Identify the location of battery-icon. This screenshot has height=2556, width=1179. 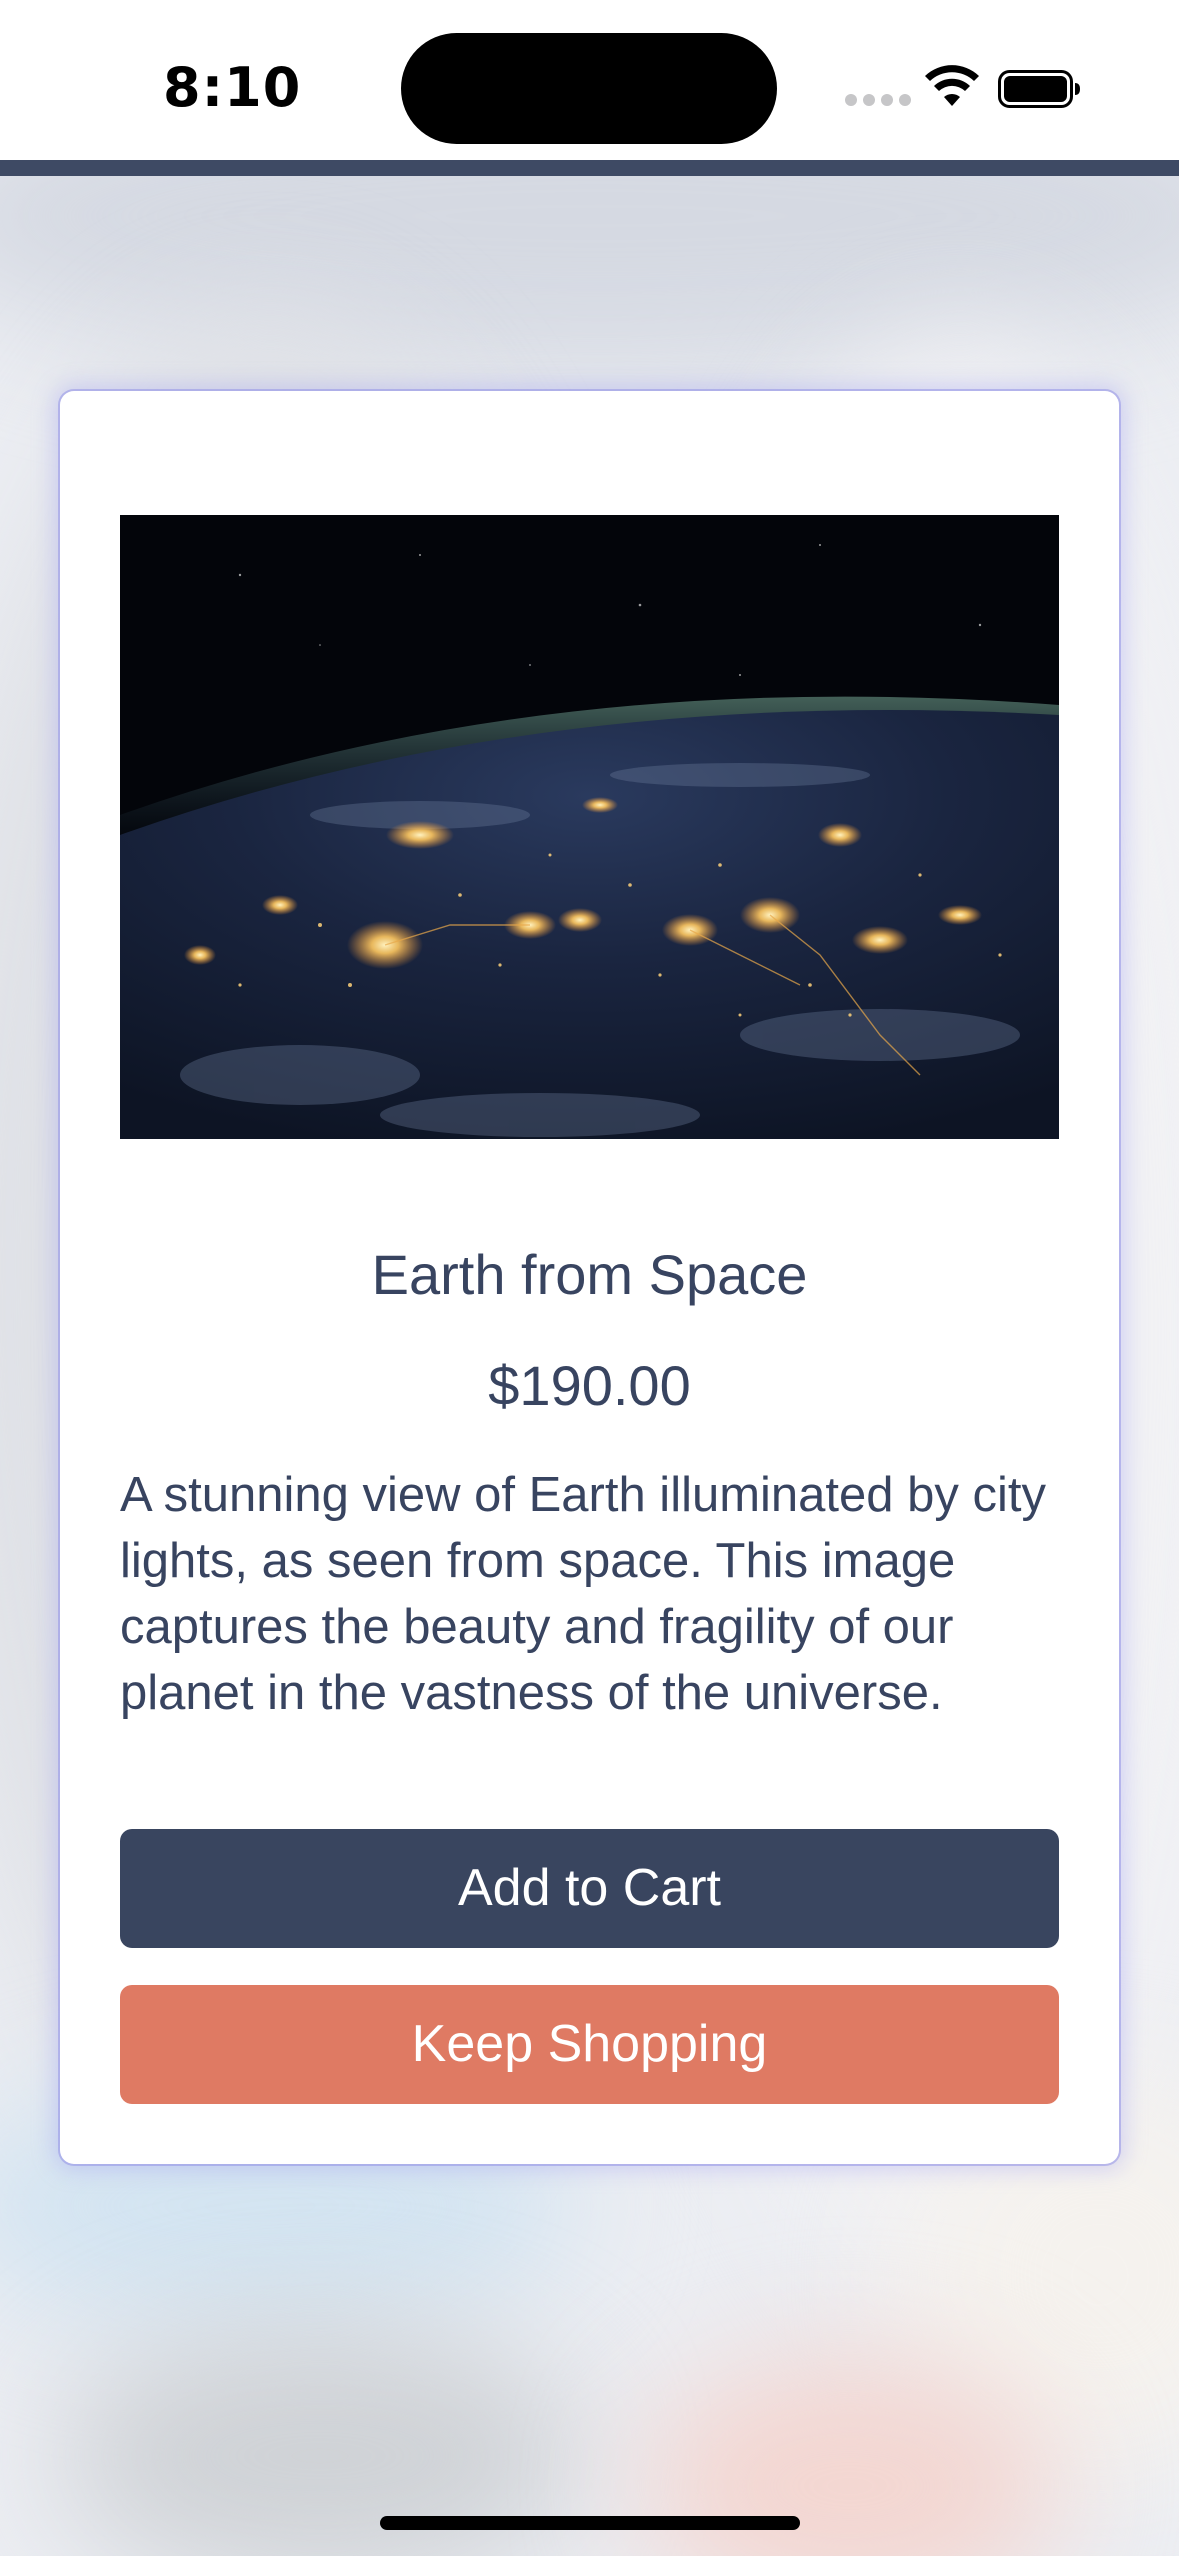
(1039, 89).